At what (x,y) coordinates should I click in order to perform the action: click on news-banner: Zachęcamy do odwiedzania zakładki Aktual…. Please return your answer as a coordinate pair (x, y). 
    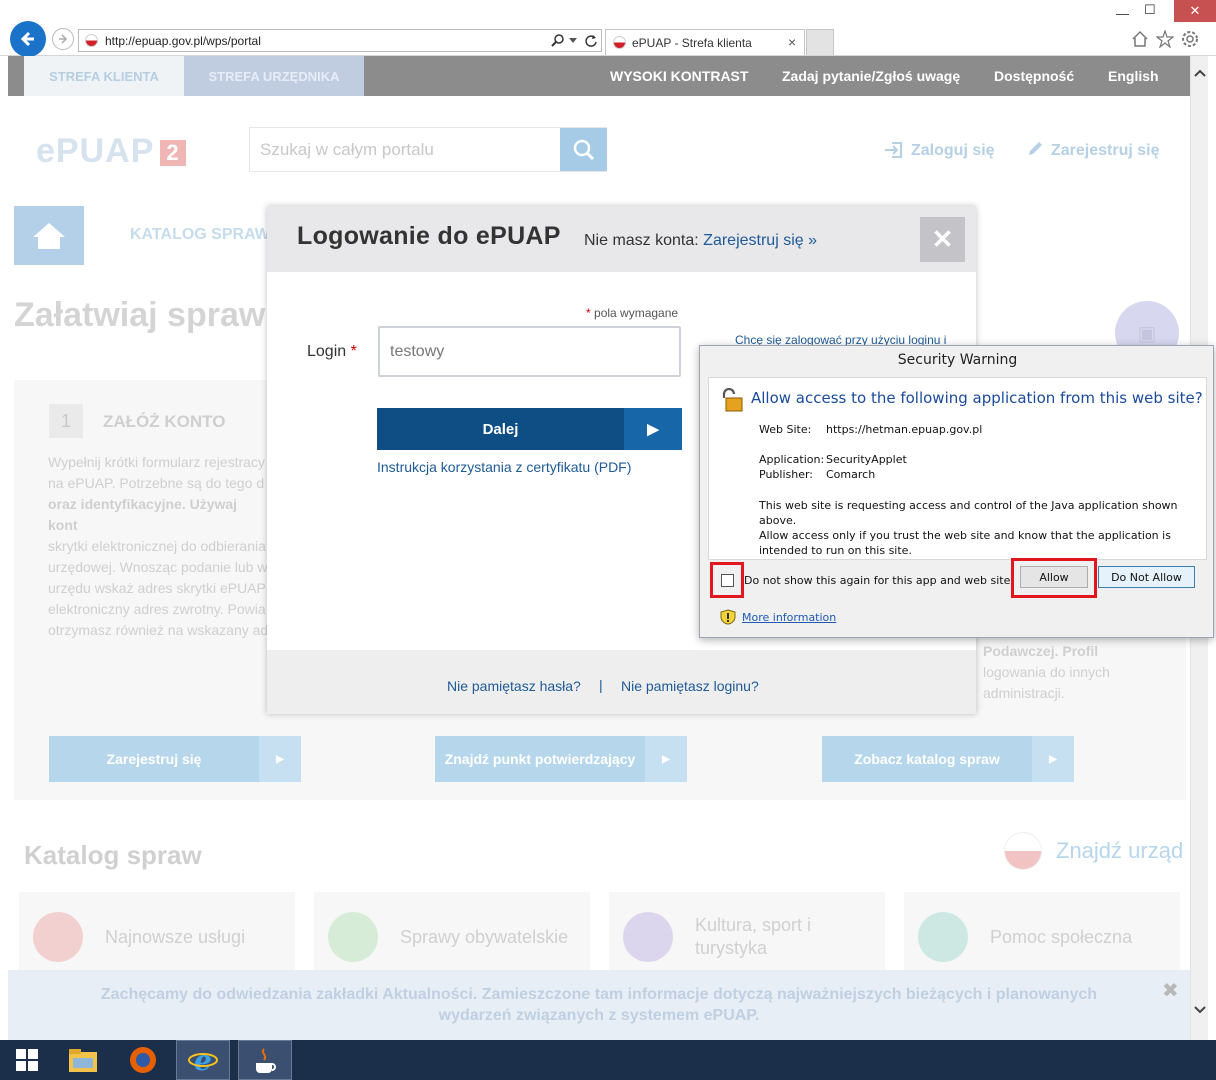
    Looking at the image, I should click on (599, 1005).